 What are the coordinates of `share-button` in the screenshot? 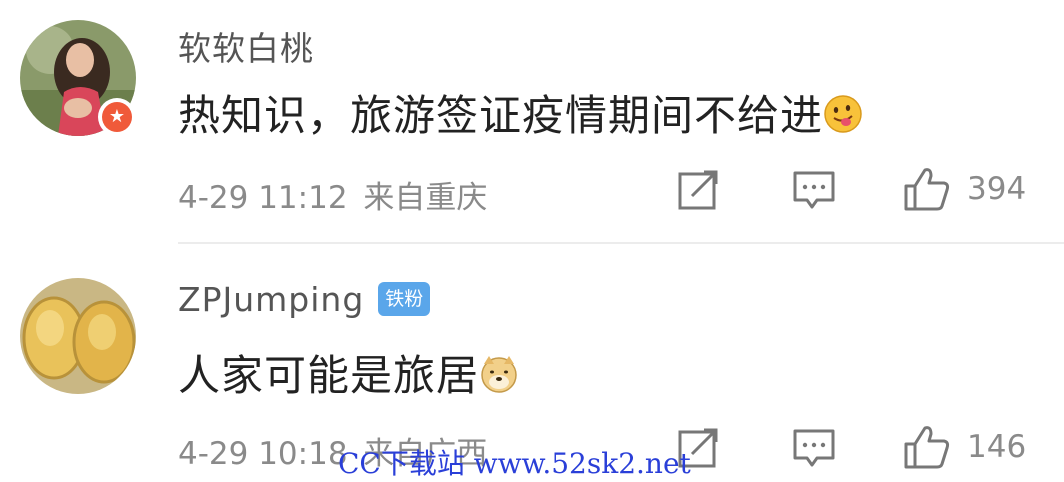 It's located at (699, 190).